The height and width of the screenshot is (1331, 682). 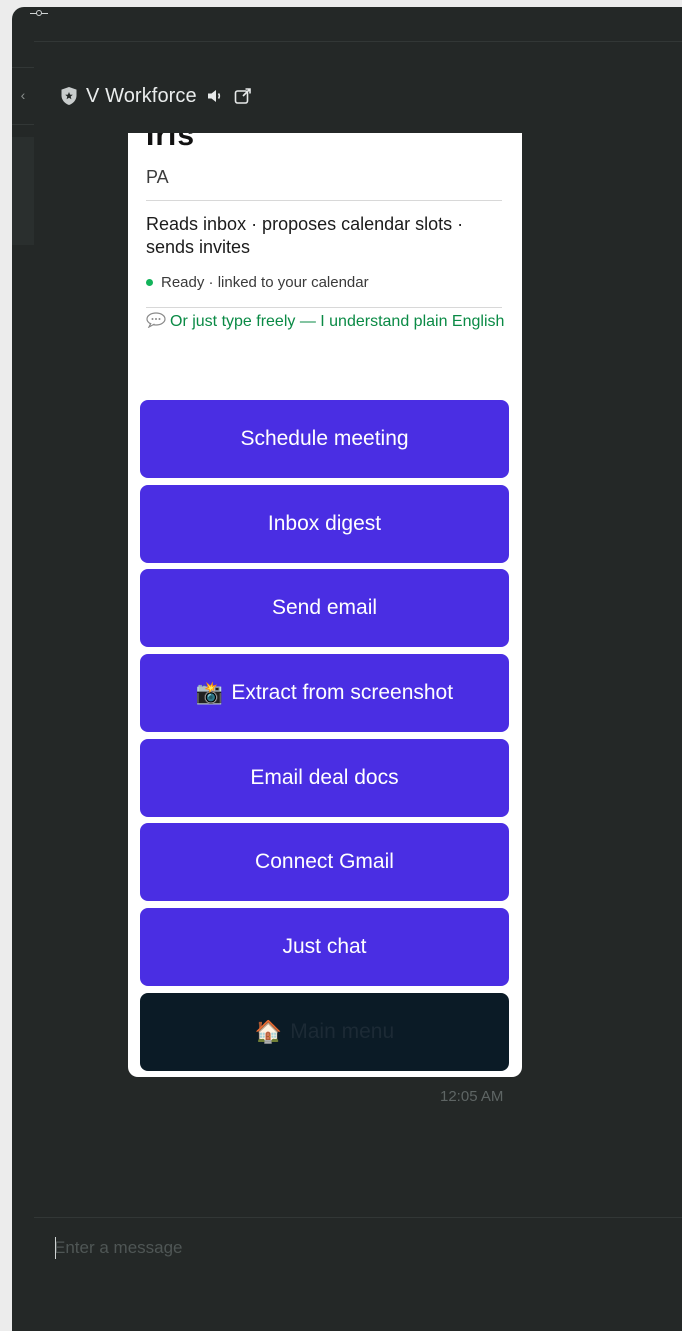 I want to click on inbox-digest-button: Inbox digest, so click(x=324, y=524).